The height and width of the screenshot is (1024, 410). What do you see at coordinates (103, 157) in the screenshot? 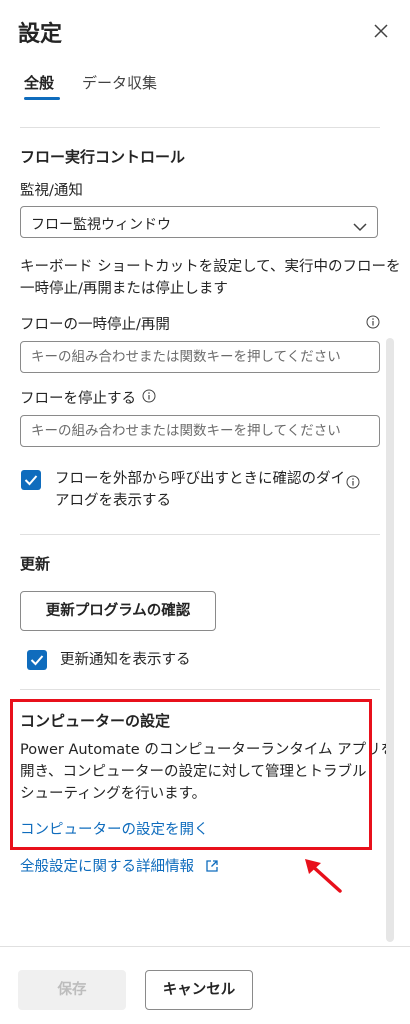
I see `flow-control-heading: フロー実行コントロール` at bounding box center [103, 157].